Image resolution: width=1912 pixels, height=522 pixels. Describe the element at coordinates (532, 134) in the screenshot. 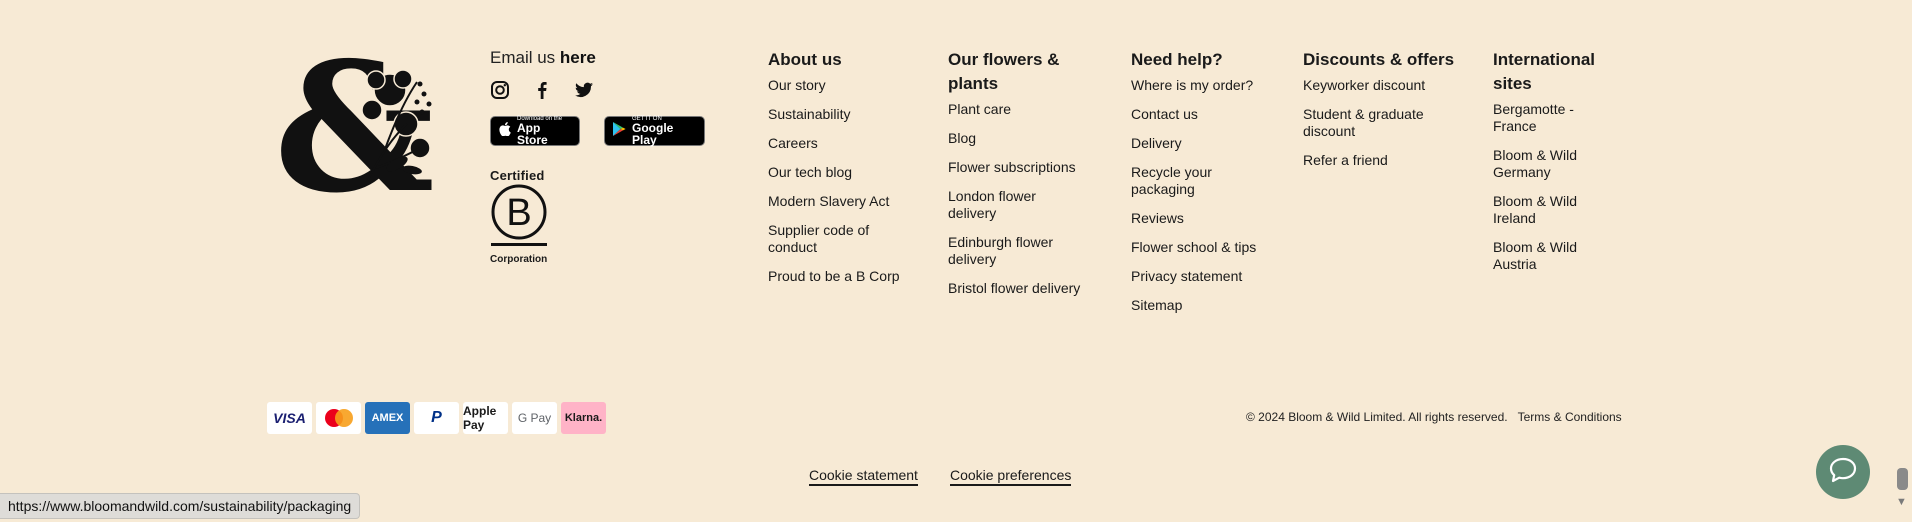

I see `app-store-big-text: App Store` at that location.